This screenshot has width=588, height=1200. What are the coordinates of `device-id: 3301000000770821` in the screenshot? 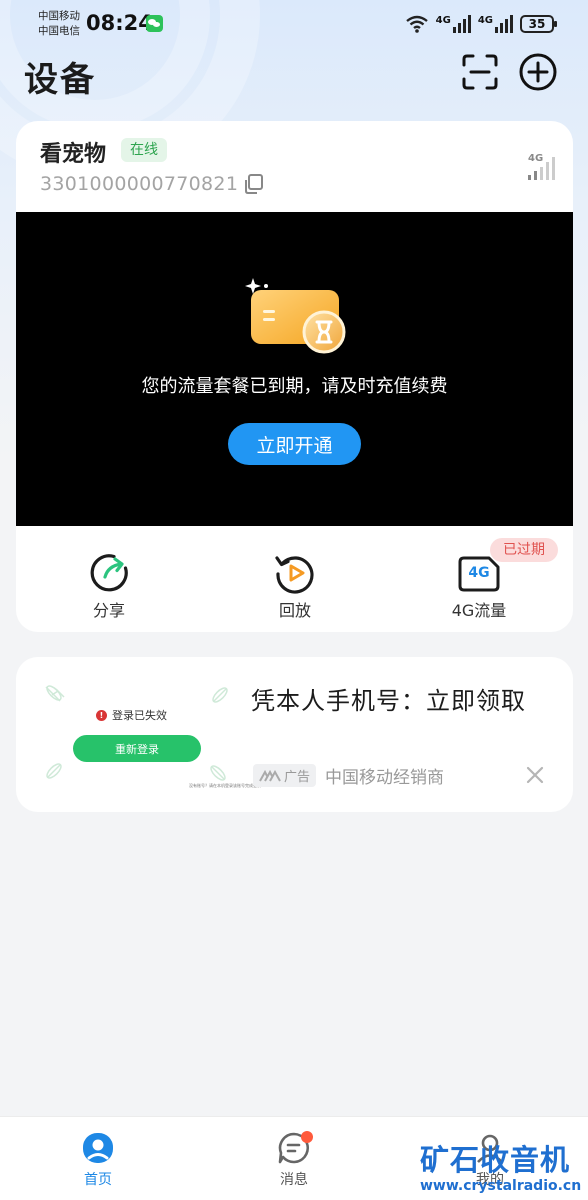 It's located at (139, 184).